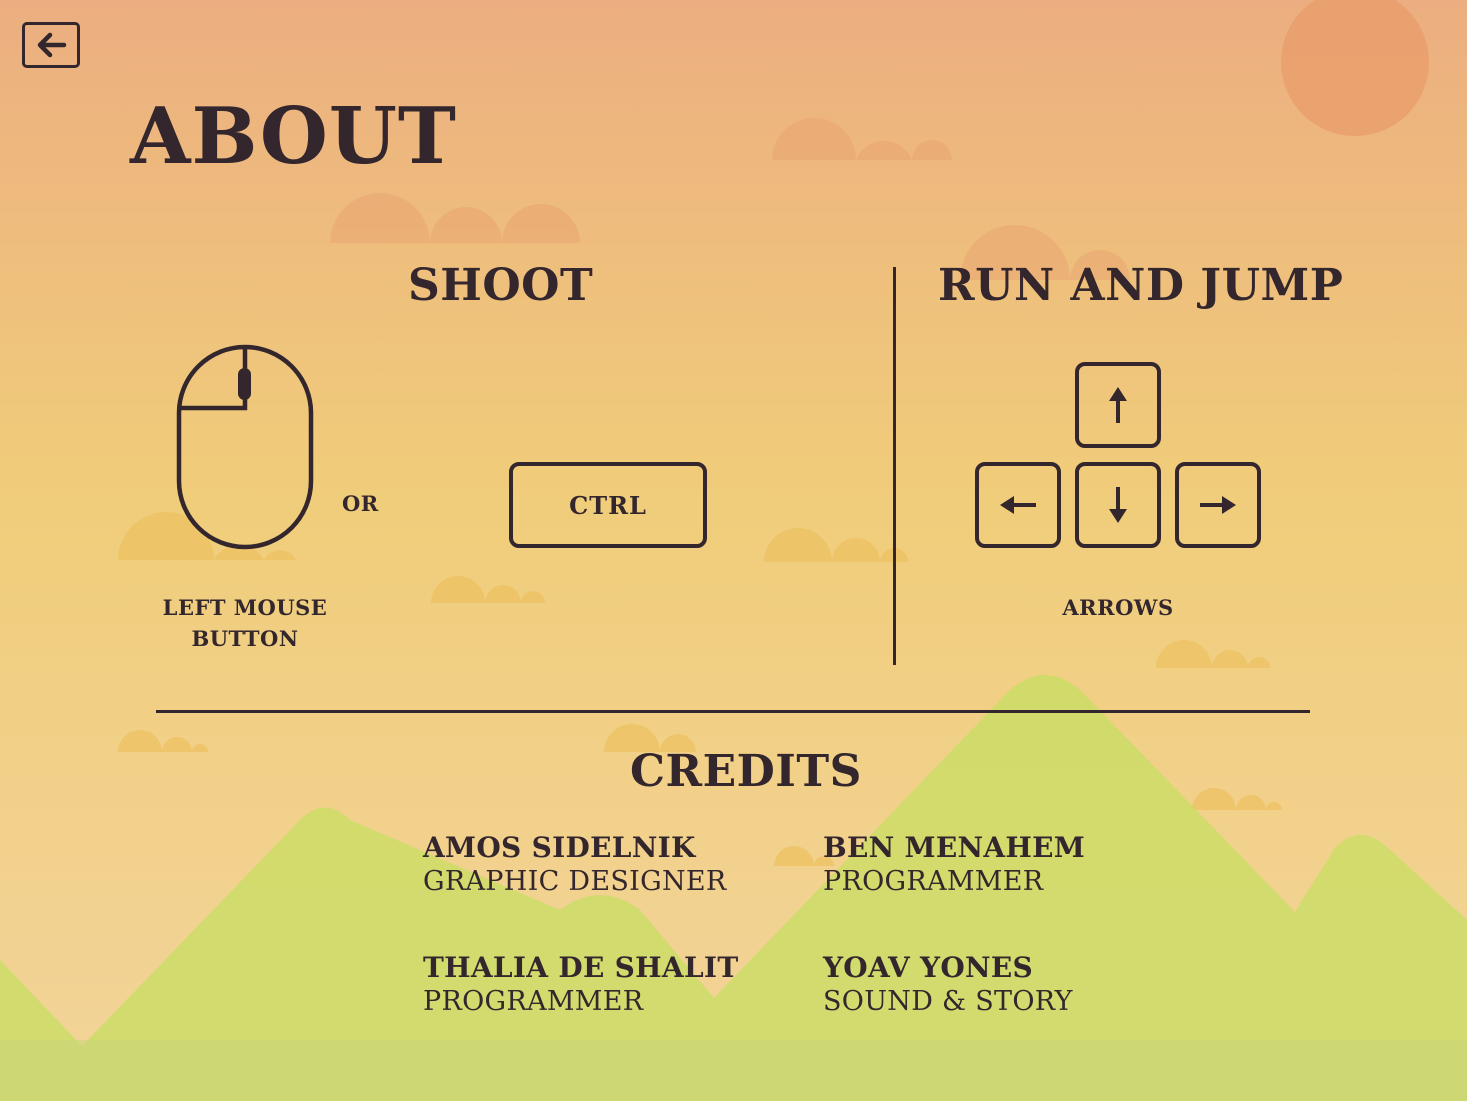  I want to click on credit-entry: BEN MENAHEM PROGRAMMER, so click(954, 866).